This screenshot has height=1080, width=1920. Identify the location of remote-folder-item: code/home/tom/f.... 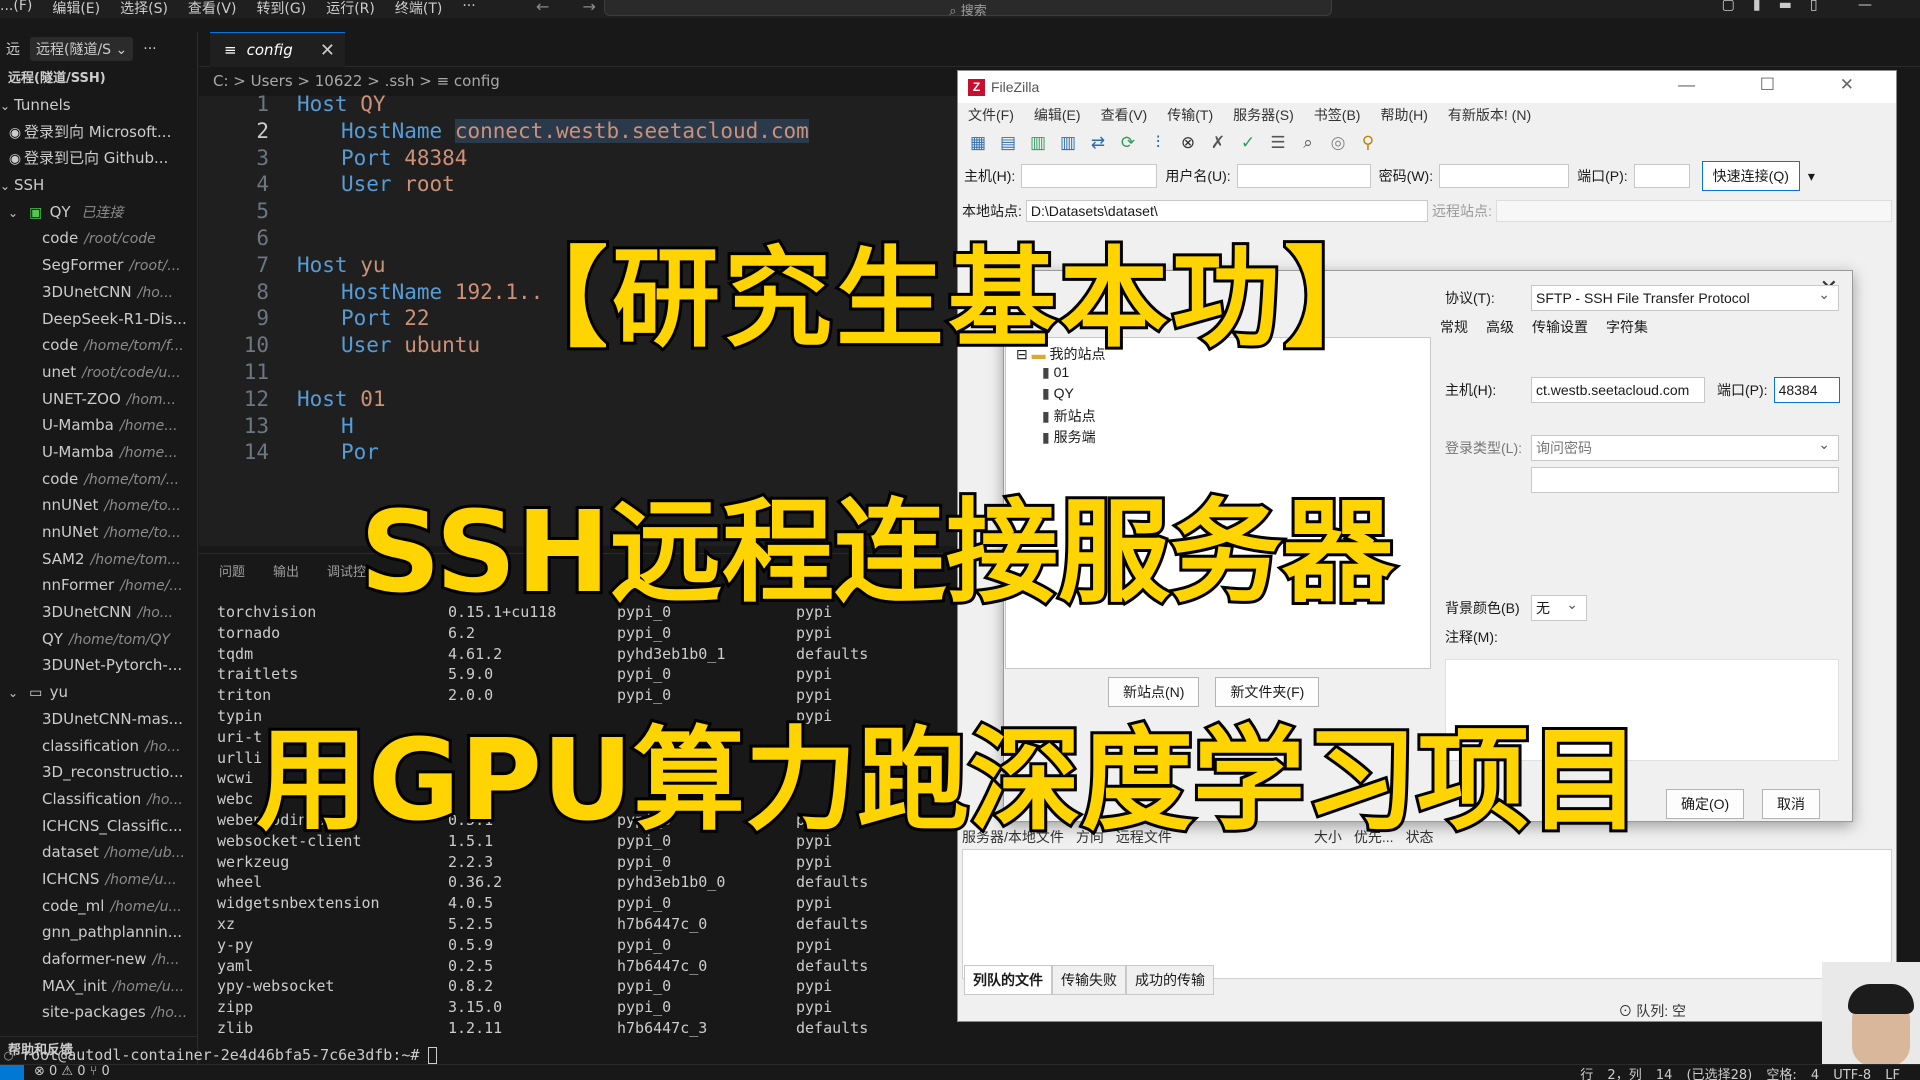
(98, 345).